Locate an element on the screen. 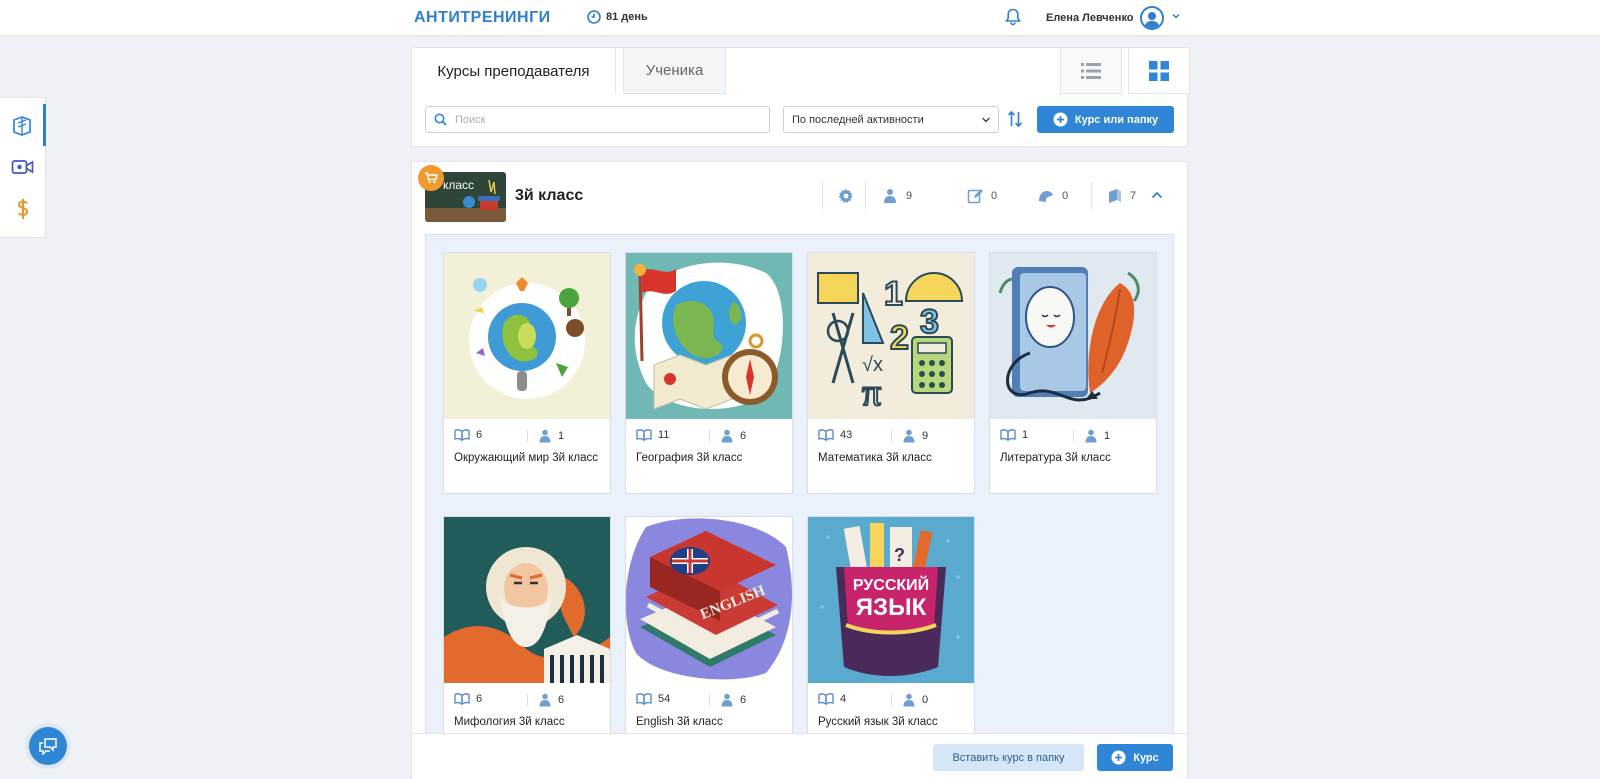 Image resolution: width=1600 pixels, height=779 pixels. add-course-button: Курс is located at coordinates (1135, 757).